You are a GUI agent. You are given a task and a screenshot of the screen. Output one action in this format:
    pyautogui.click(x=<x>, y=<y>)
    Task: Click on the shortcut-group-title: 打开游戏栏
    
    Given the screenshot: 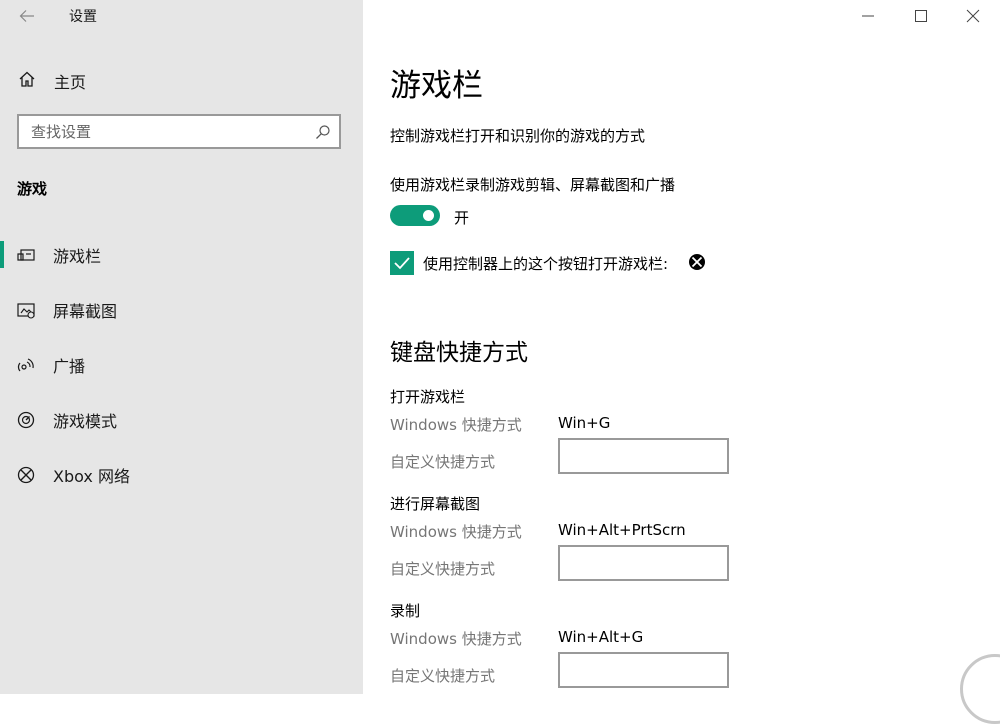 What is the action you would take?
    pyautogui.click(x=428, y=397)
    